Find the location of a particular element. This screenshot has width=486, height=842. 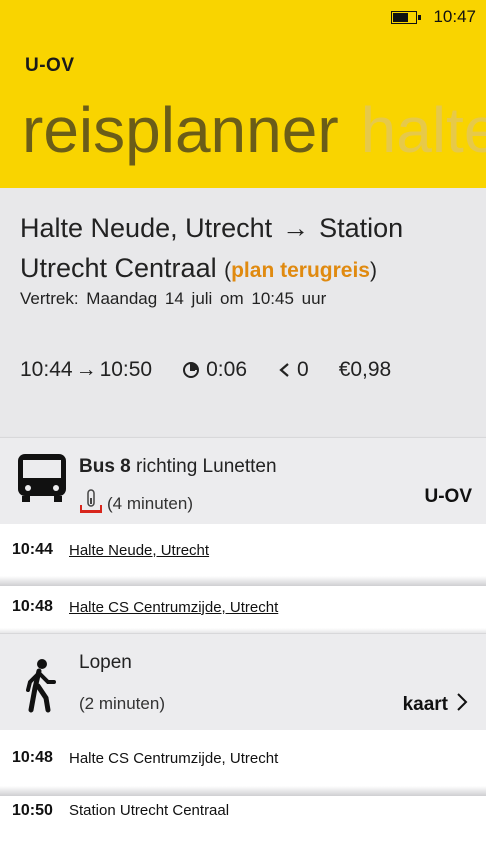

trip-duration: 0:06 is located at coordinates (214, 370).